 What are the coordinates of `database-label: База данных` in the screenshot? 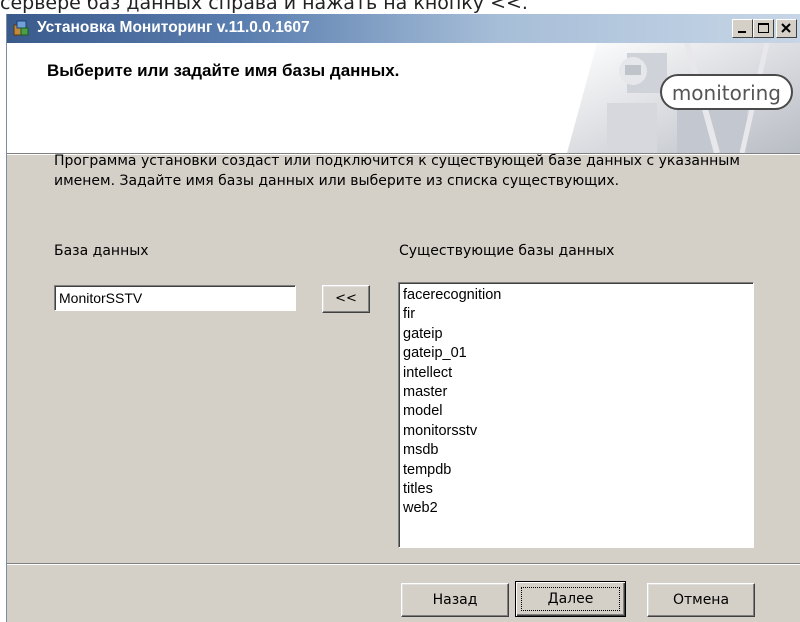 It's located at (101, 251).